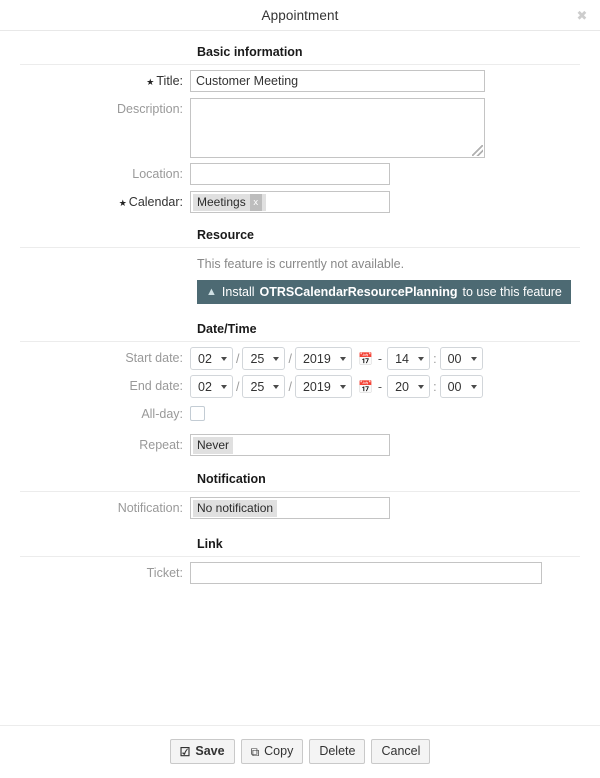  I want to click on install-prefix: Install, so click(238, 292).